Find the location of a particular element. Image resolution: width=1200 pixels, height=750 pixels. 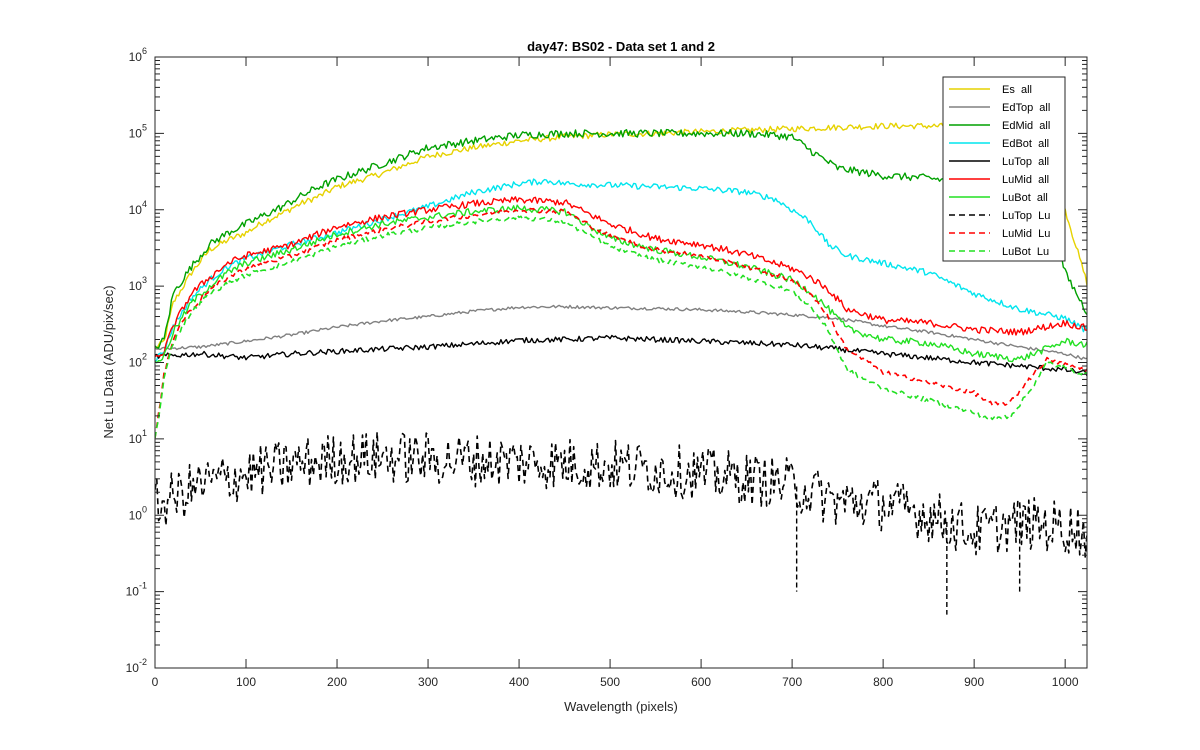

chart-title: day47: BS02 - Data set 1 and 2 is located at coordinates (621, 46).